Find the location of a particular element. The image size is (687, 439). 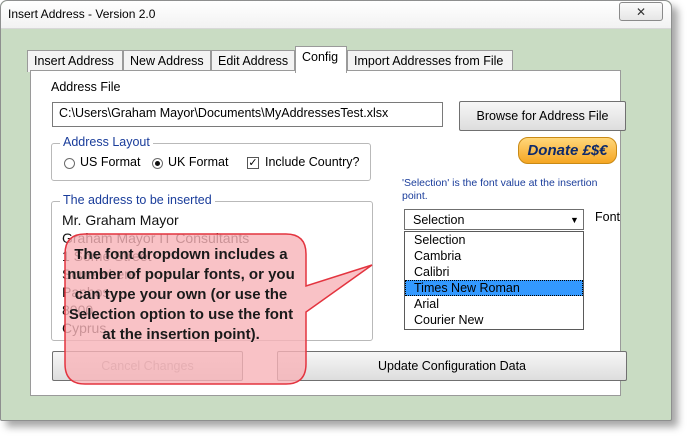

address-line: Cyprus is located at coordinates (84, 328).